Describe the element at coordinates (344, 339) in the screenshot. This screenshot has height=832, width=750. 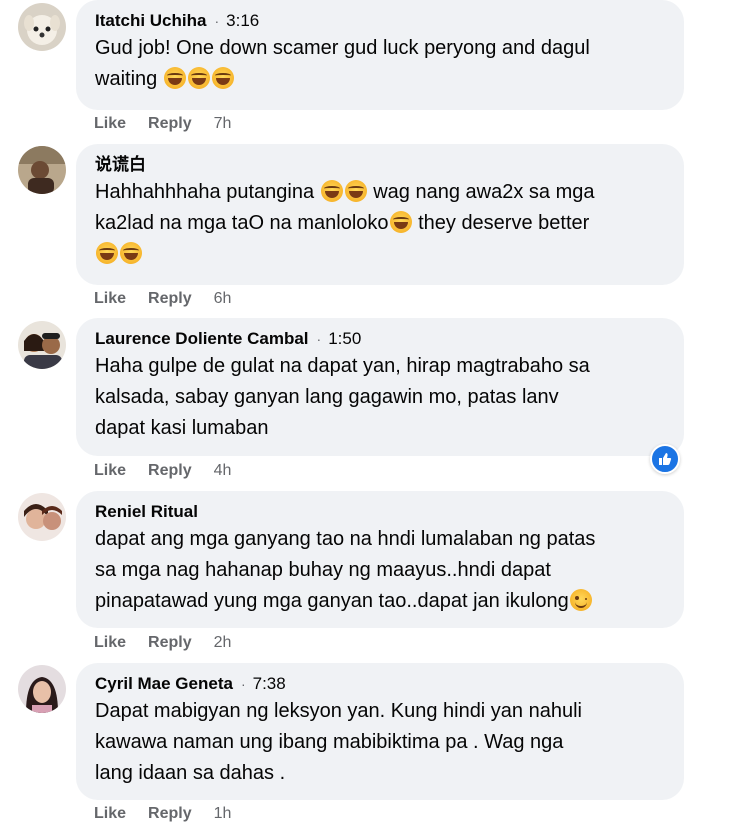
I see `comment-time: 1:50` at that location.